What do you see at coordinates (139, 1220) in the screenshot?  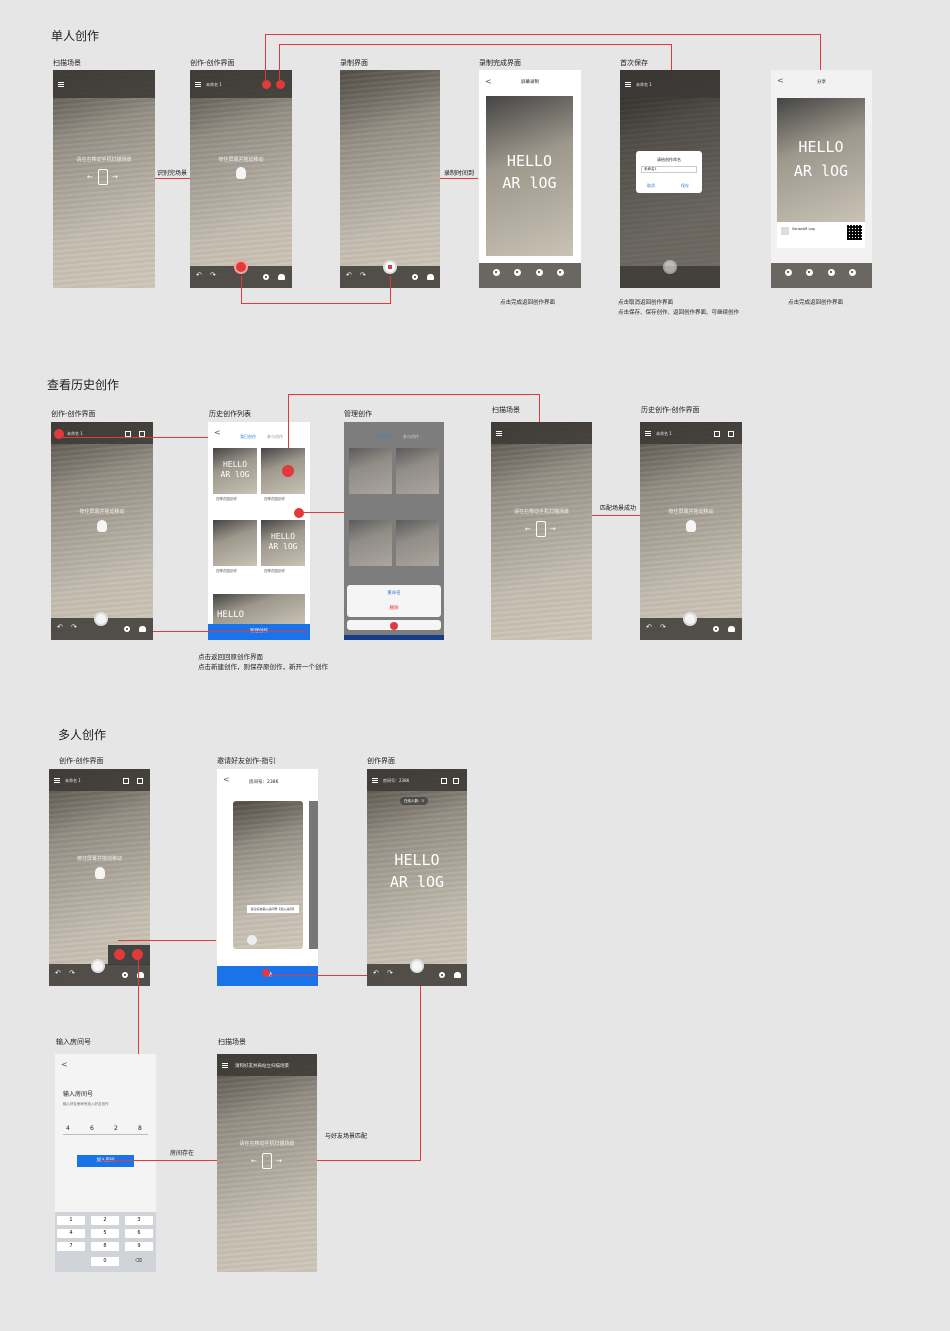 I see `key-3: 3` at bounding box center [139, 1220].